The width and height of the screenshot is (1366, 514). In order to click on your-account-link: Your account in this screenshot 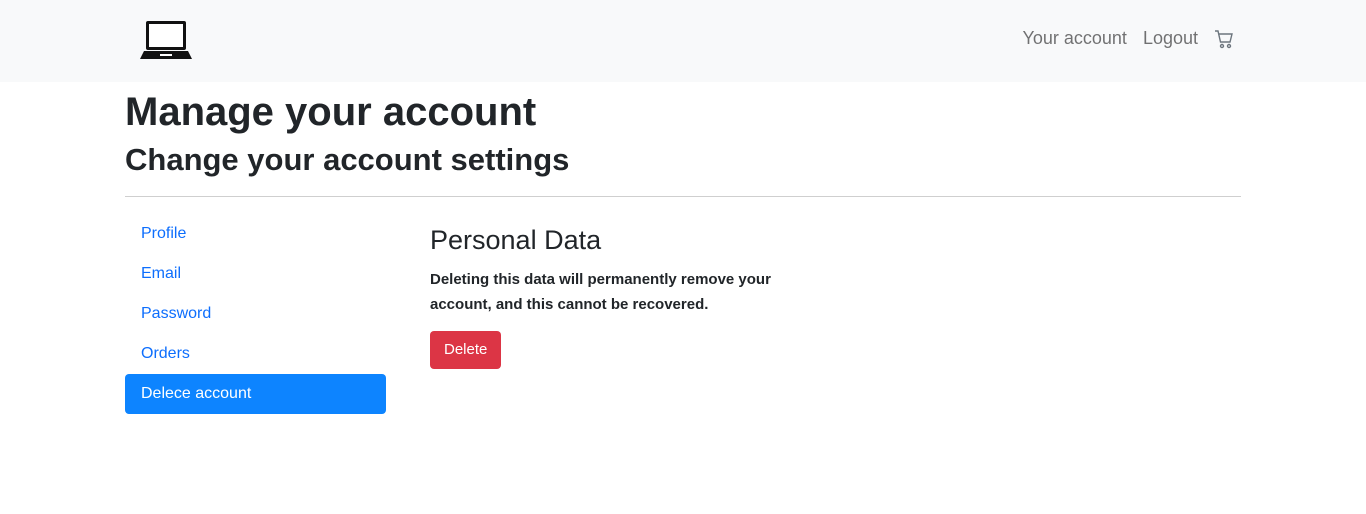, I will do `click(1075, 38)`.